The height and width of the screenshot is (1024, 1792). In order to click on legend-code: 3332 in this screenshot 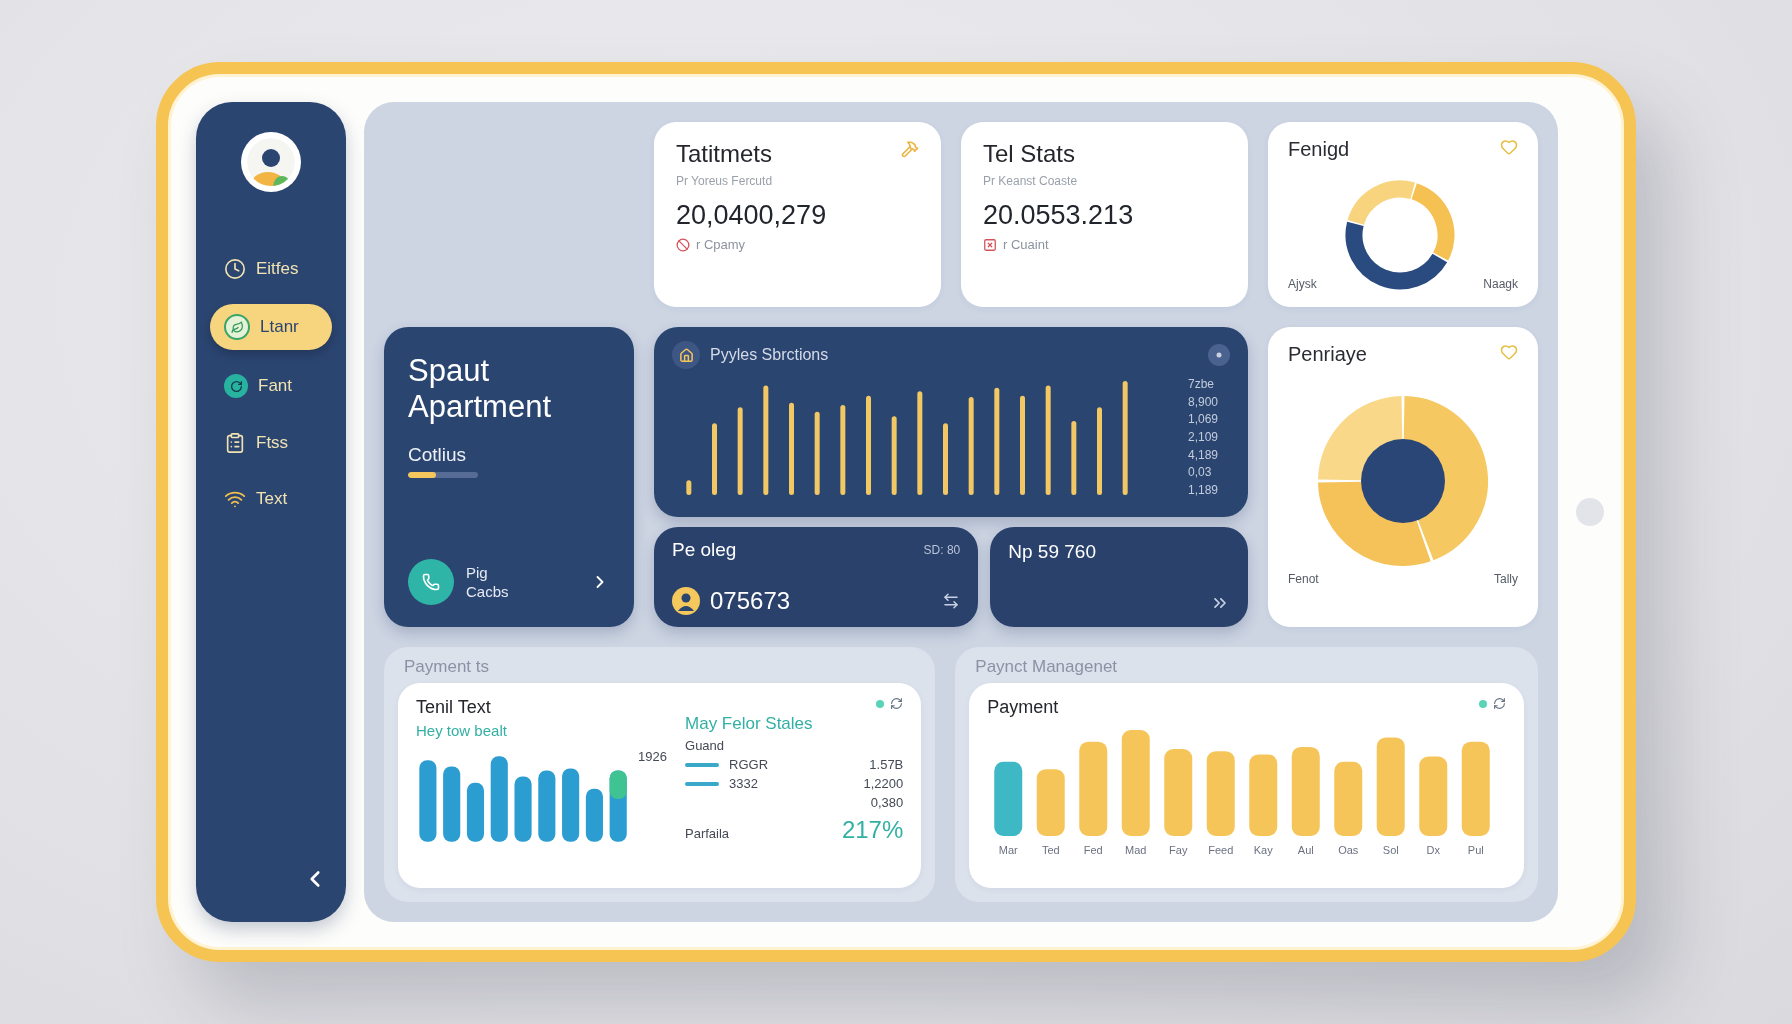, I will do `click(744, 783)`.